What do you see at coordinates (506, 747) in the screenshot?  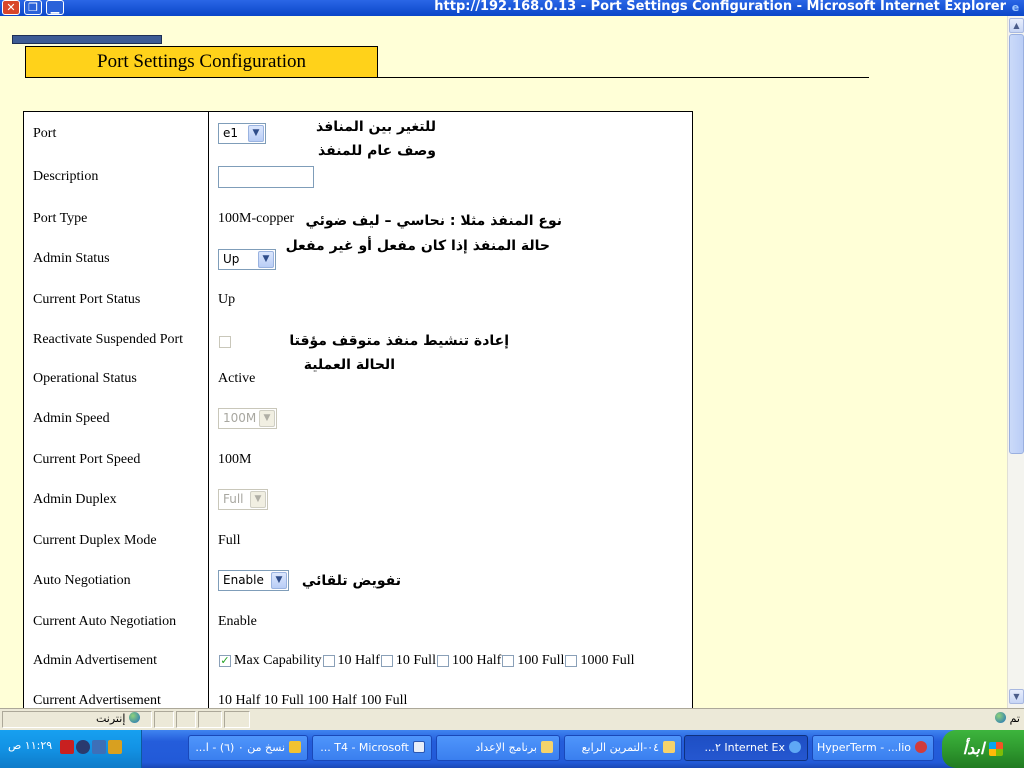 I see `task-label: برنامج الإعداد` at bounding box center [506, 747].